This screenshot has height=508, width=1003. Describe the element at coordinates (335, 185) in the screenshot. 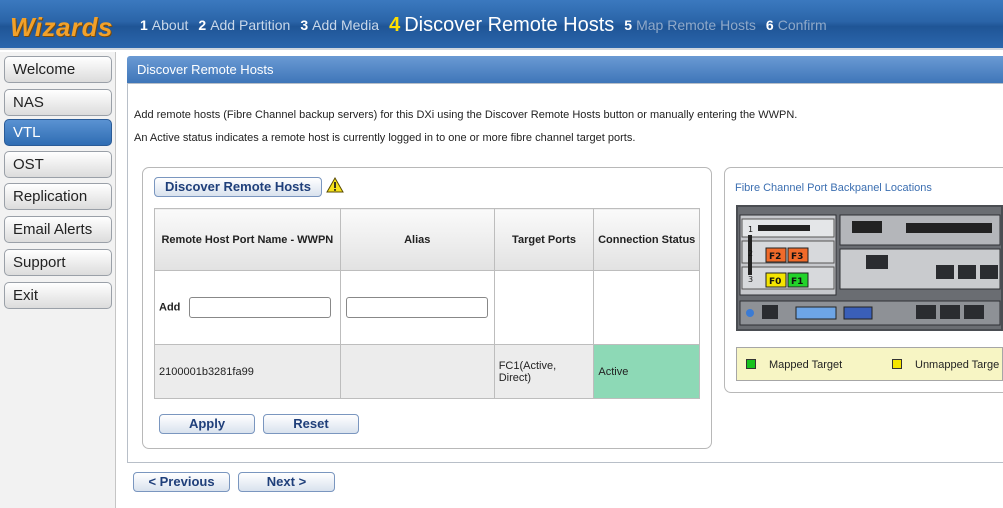

I see `warning-icon` at that location.